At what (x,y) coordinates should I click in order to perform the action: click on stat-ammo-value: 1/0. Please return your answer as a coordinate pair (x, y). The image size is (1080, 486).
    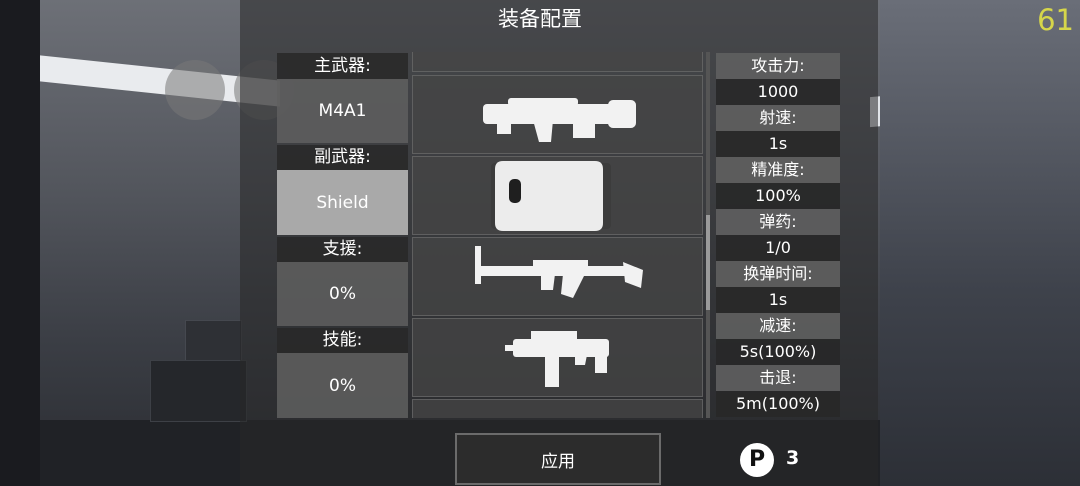
    Looking at the image, I should click on (778, 248).